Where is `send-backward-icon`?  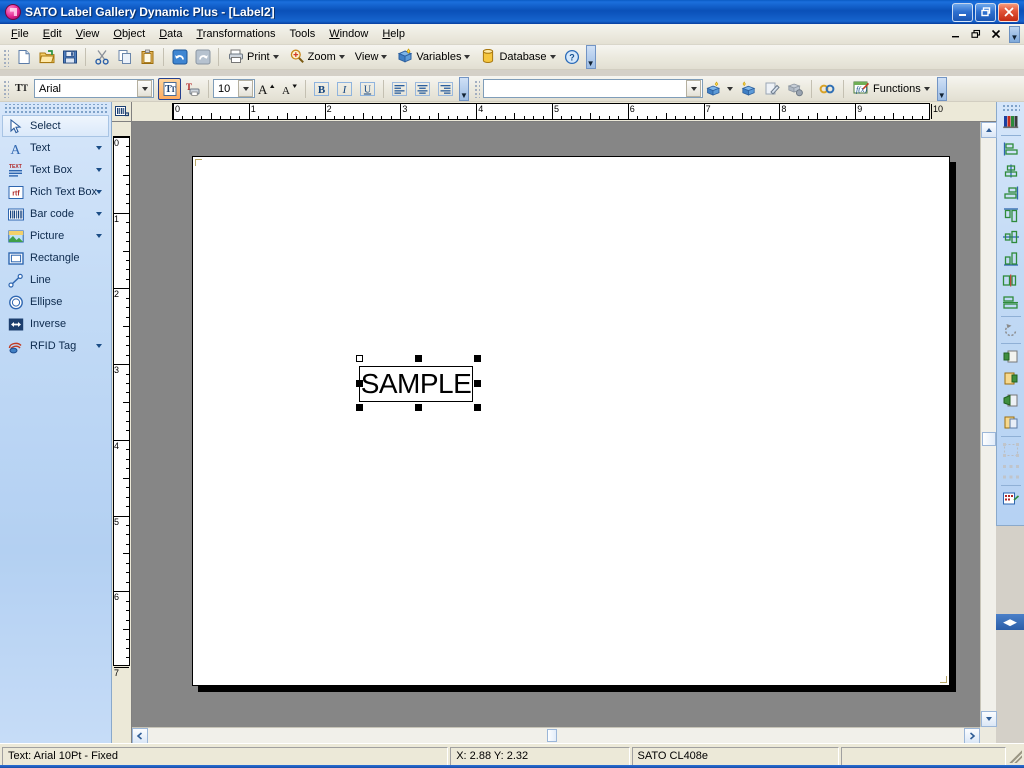 send-backward-icon is located at coordinates (1011, 423).